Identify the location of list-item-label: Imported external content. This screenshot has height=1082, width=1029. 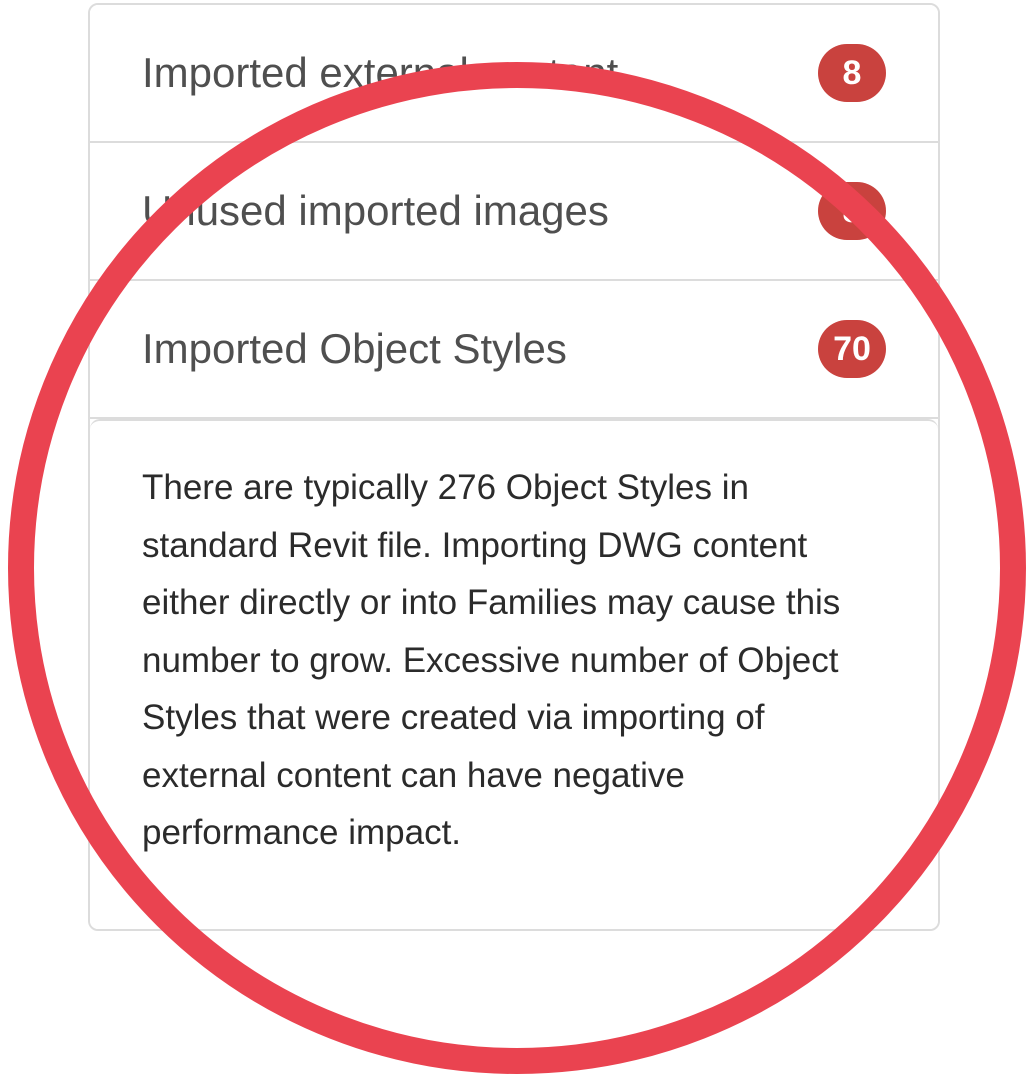
(380, 72).